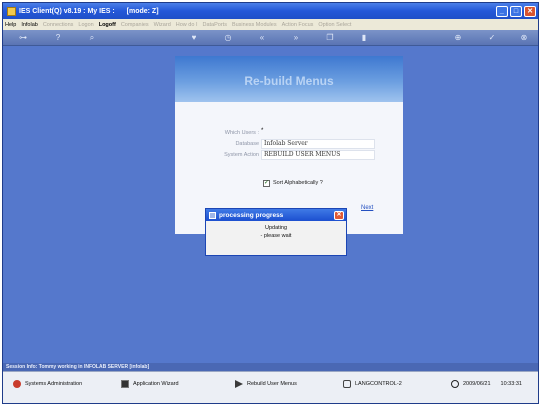 The width and height of the screenshot is (541, 406). Describe the element at coordinates (228, 38) in the screenshot. I see `clock-icon: ◷` at that location.